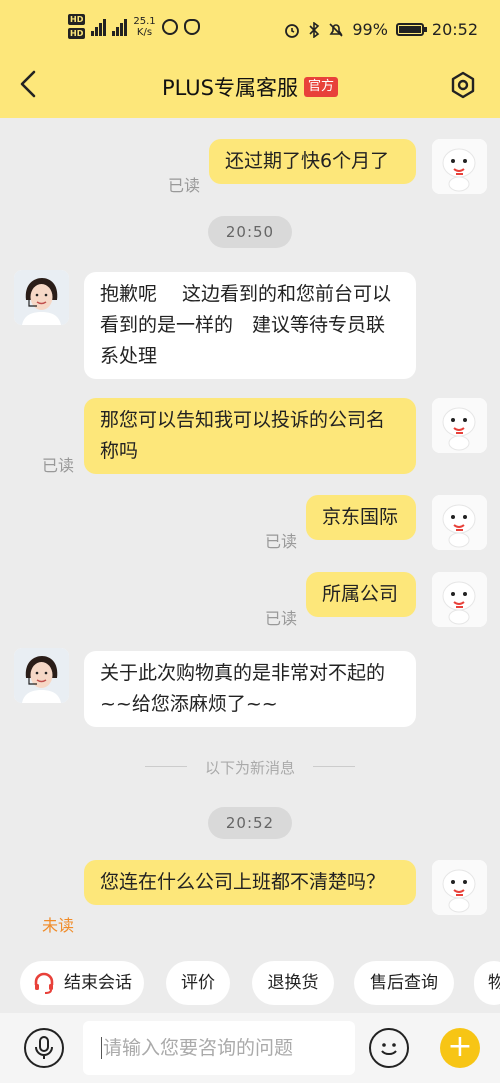 The image size is (500, 1083). I want to click on headset-icon, so click(44, 983).